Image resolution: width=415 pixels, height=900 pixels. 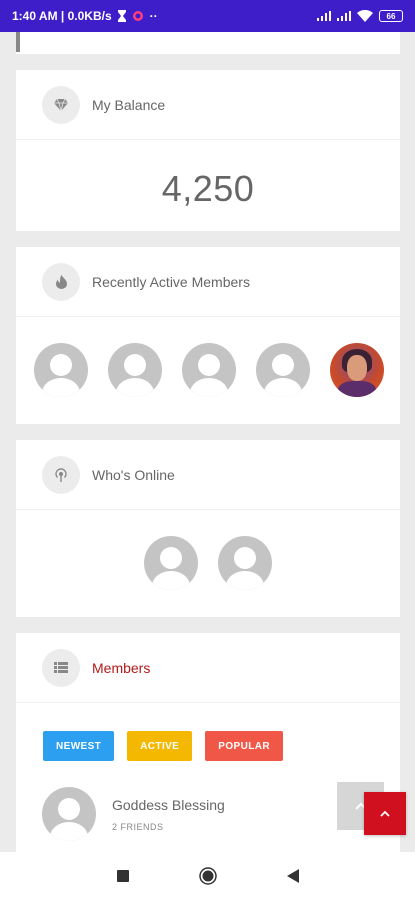 I want to click on recent-members-header: Recently Active Members, so click(x=208, y=282).